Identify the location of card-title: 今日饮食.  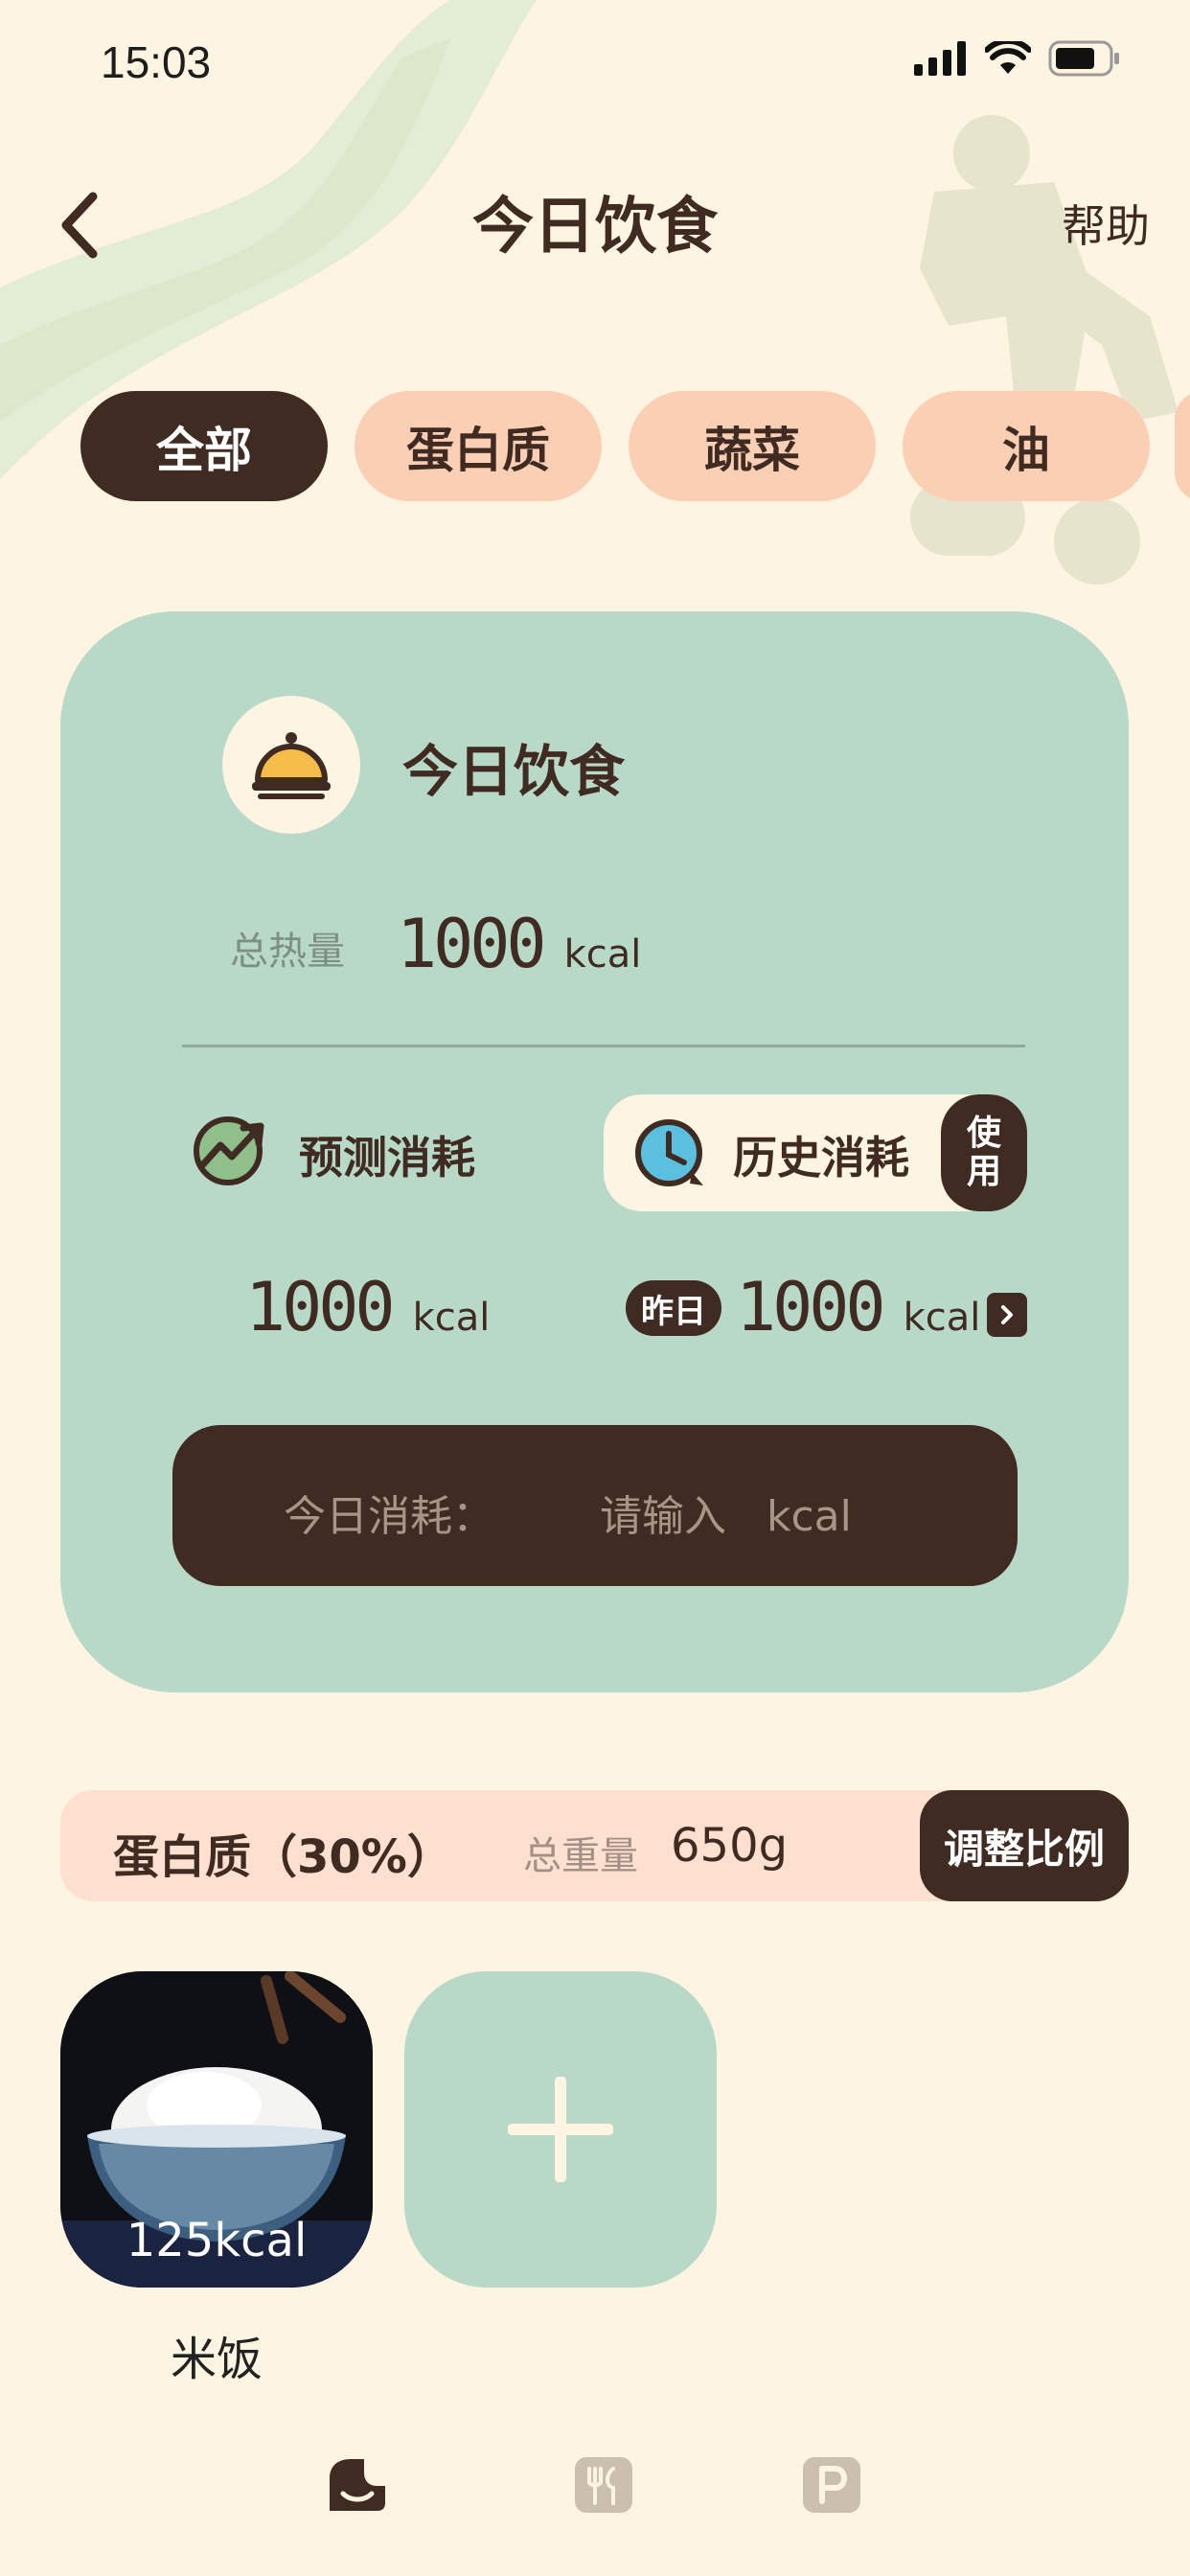
(514, 771).